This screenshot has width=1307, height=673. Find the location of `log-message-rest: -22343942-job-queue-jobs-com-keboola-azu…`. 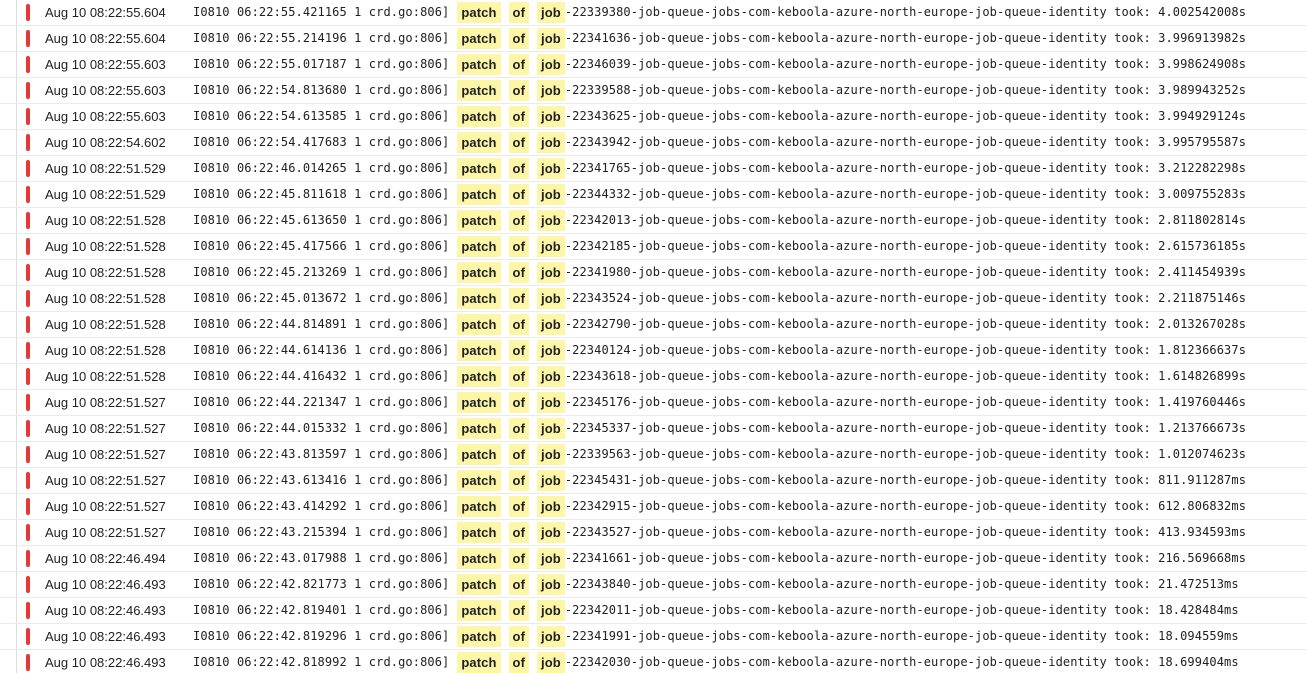

log-message-rest: -22343942-job-queue-jobs-com-keboola-azu… is located at coordinates (905, 142).